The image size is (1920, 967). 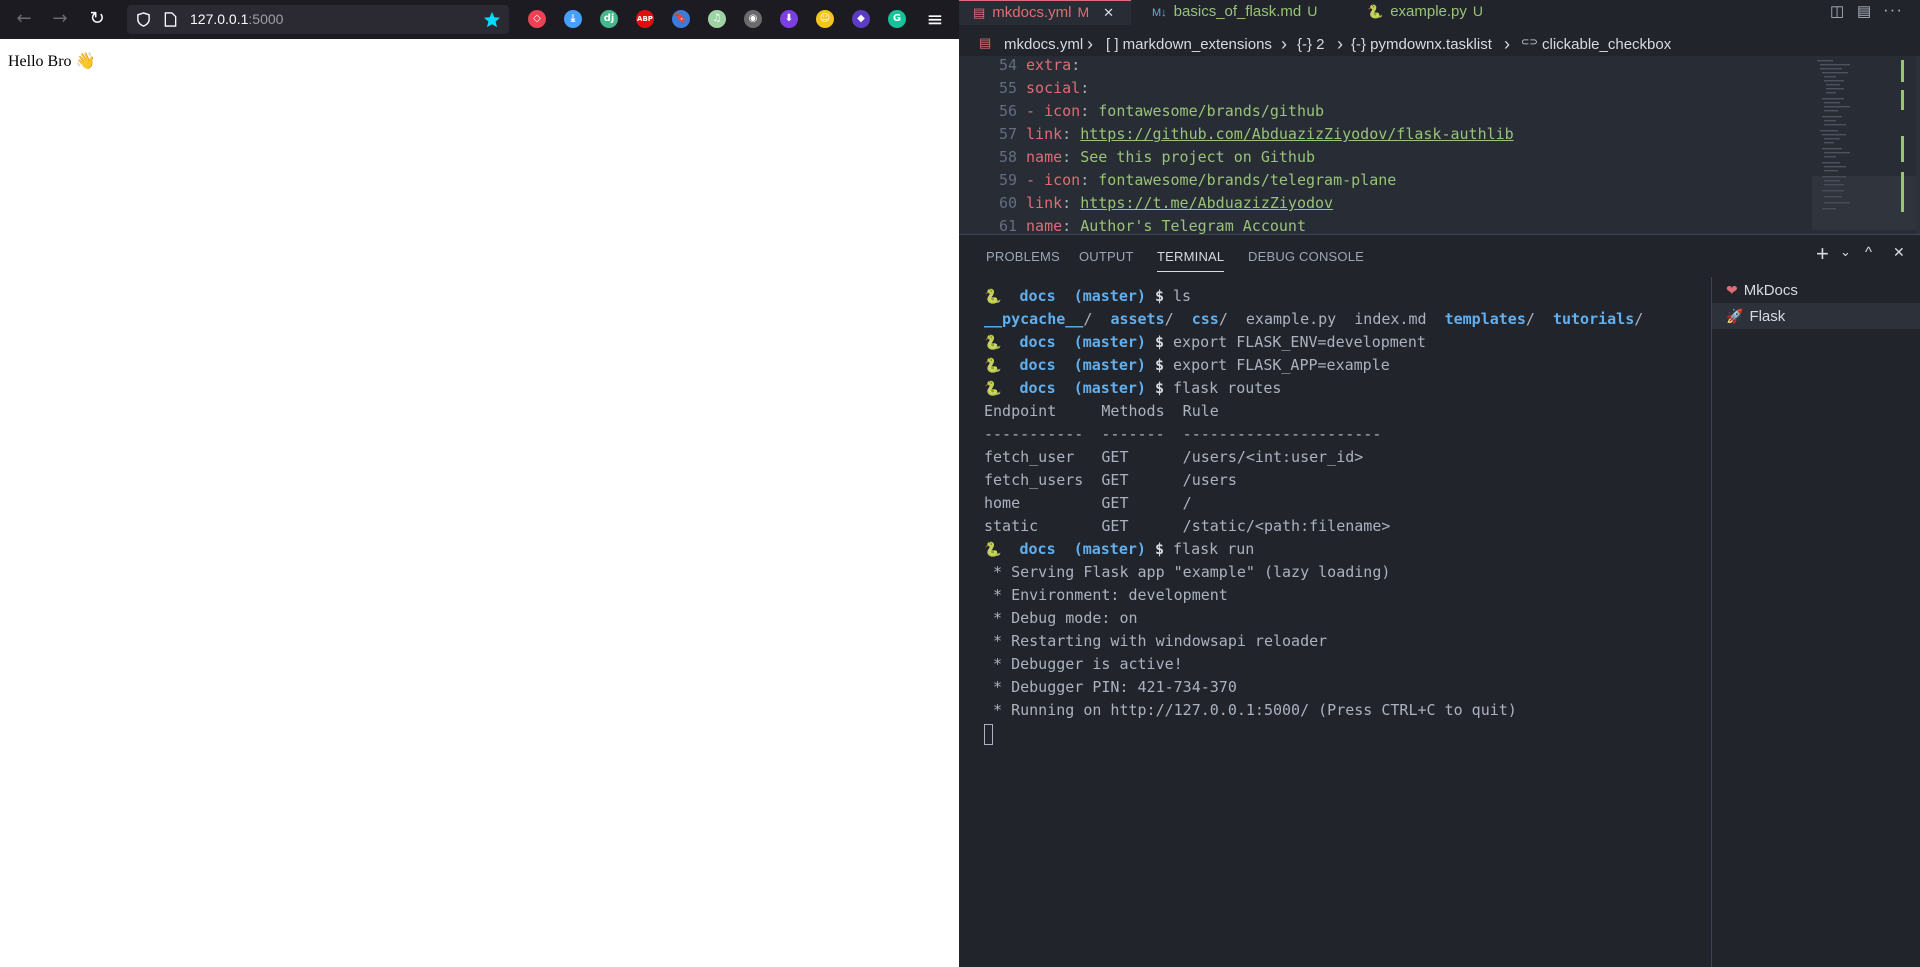 What do you see at coordinates (1007, 225) in the screenshot?
I see `line-number: 61` at bounding box center [1007, 225].